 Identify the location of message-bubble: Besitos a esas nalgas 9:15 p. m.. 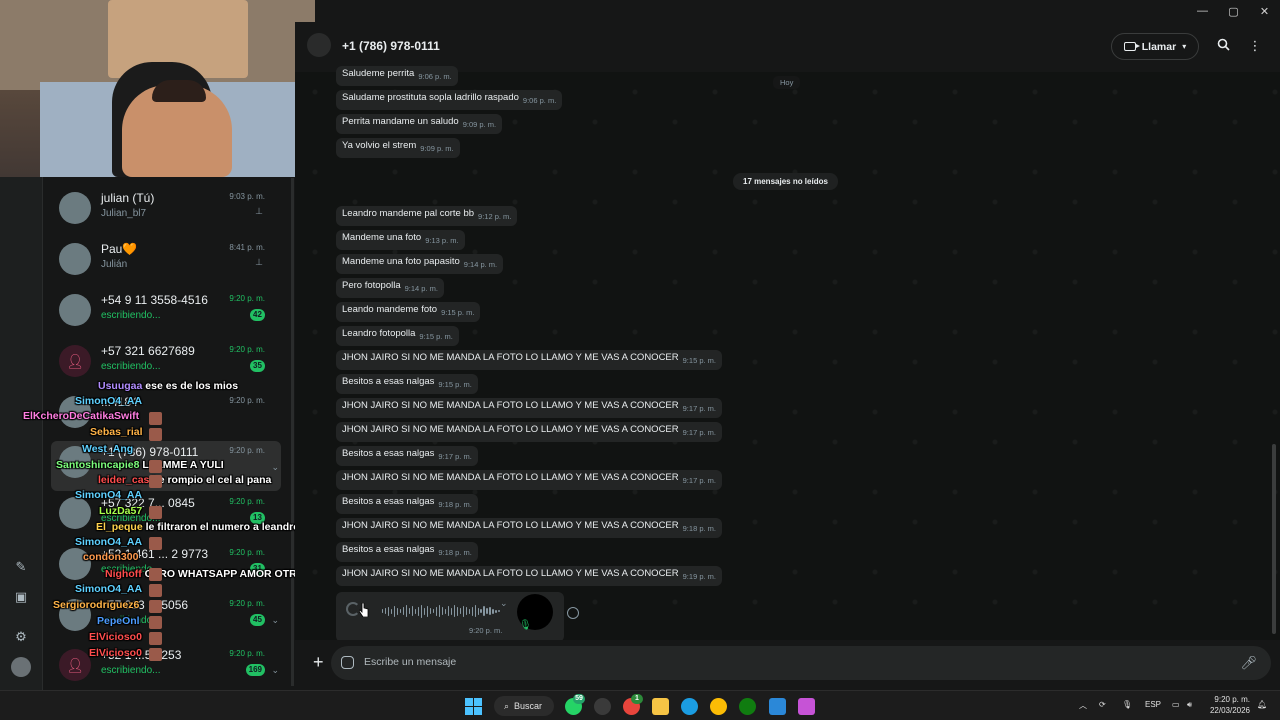
(407, 384).